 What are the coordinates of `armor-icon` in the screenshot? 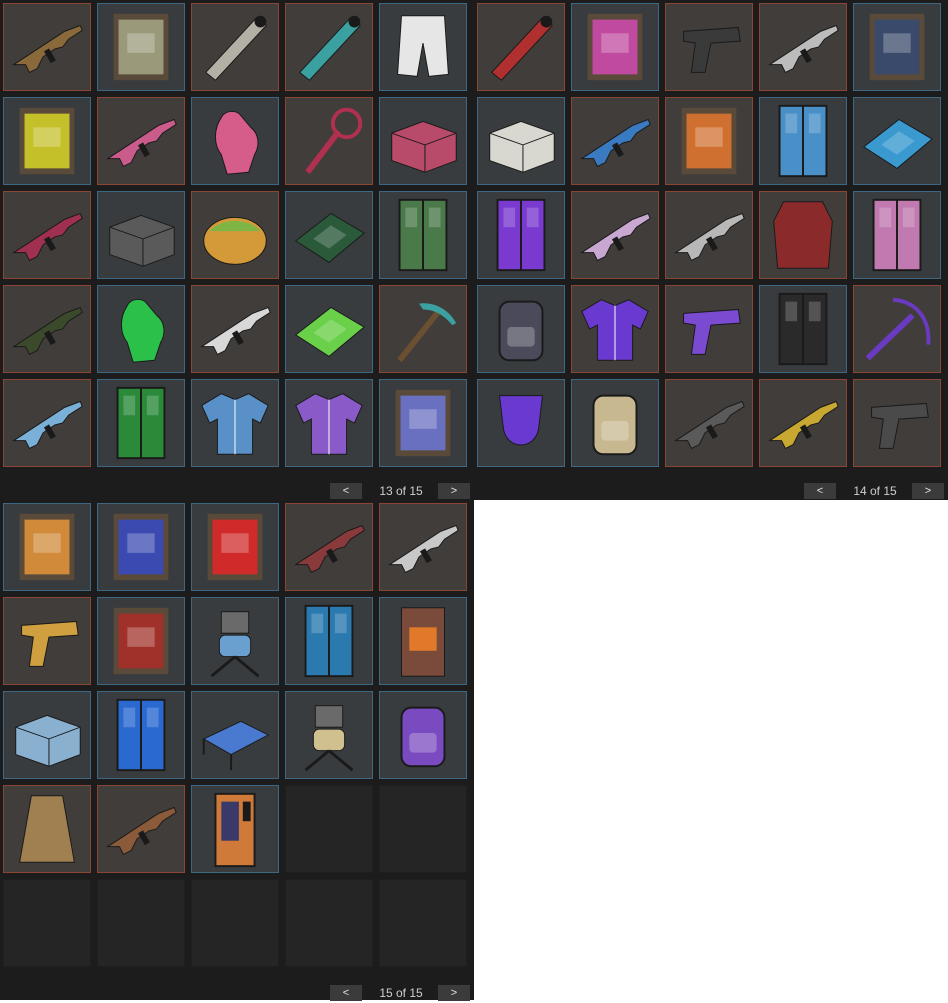 It's located at (803, 235).